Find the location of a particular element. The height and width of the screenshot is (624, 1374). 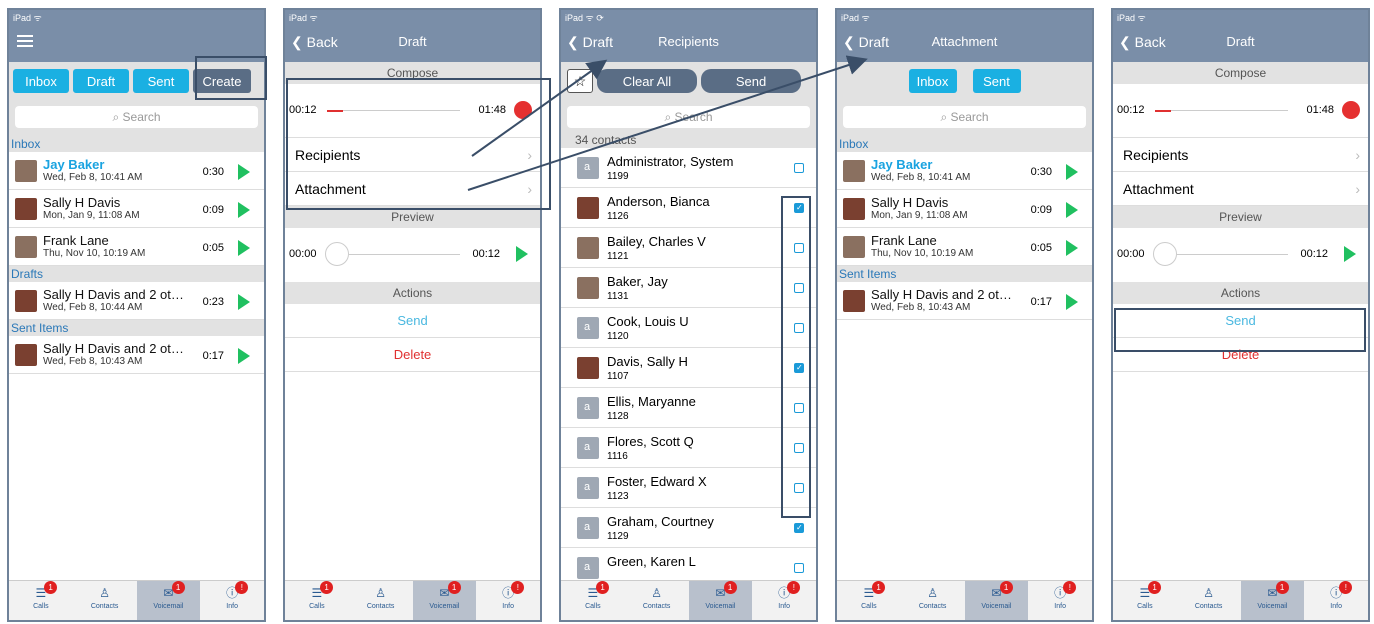

arrow-to-recipients is located at coordinates (539, 108).